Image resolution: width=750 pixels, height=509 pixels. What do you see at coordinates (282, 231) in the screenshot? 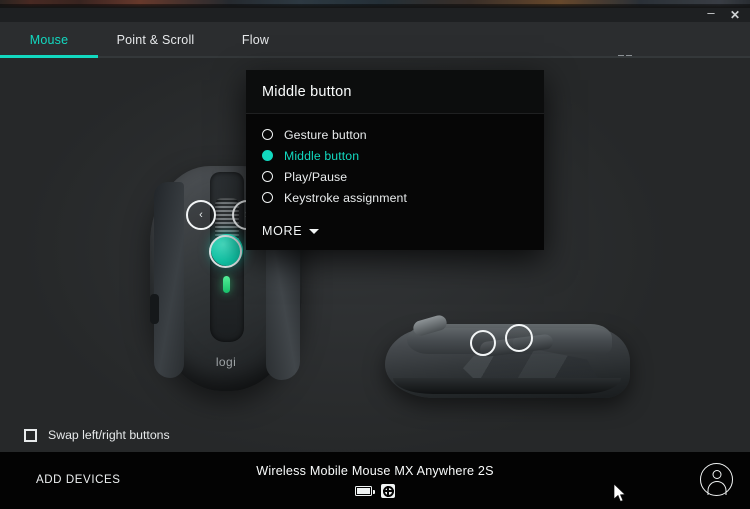
I see `panel-more-label: MORE` at bounding box center [282, 231].